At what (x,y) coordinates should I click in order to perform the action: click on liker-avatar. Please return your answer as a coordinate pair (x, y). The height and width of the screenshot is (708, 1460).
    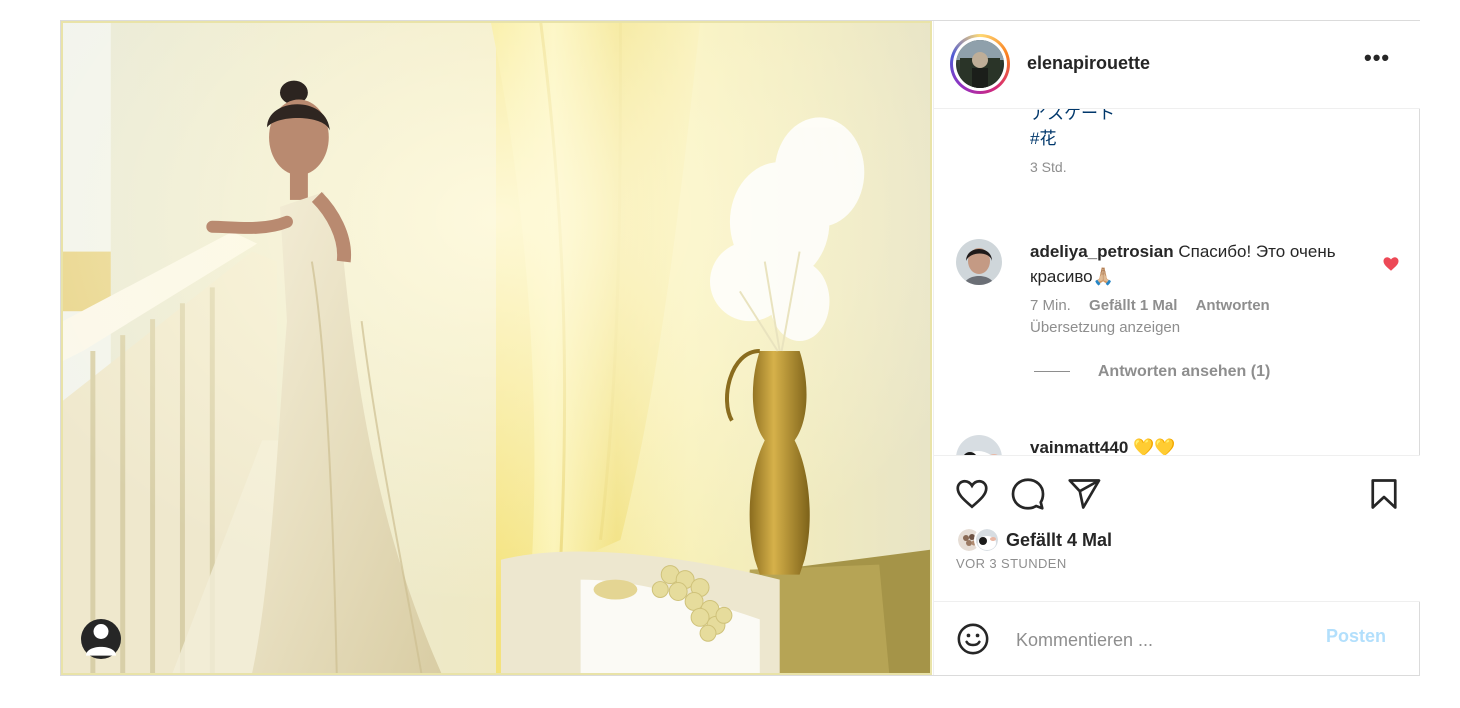
    Looking at the image, I should click on (987, 540).